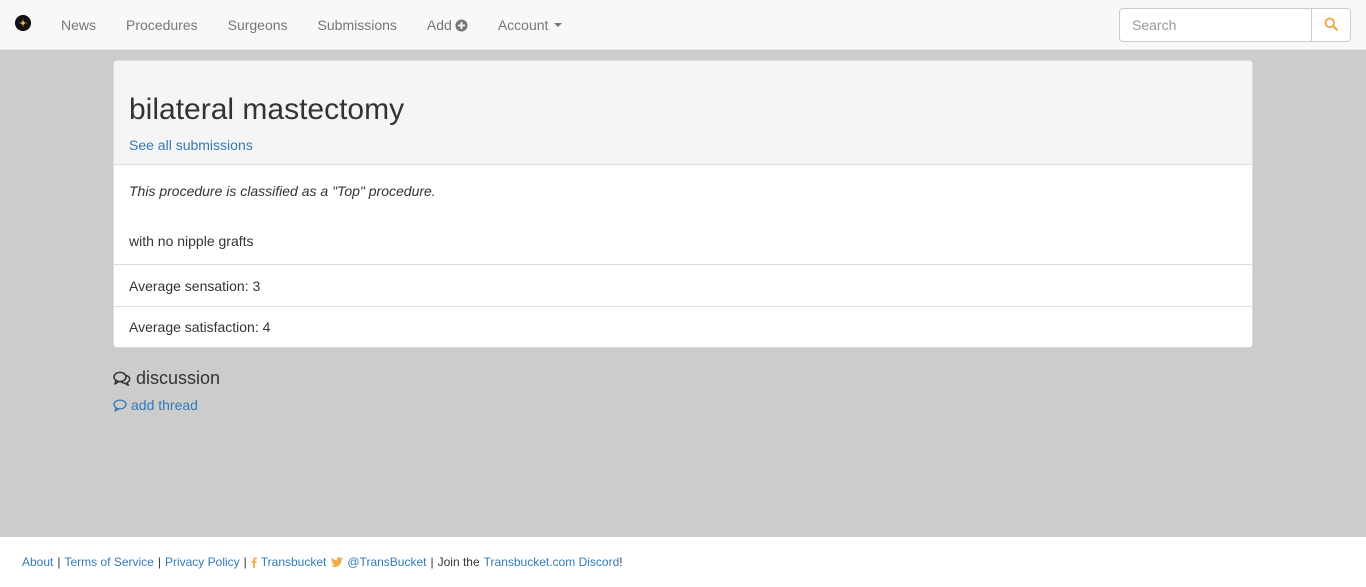  I want to click on footer-facebook-link: Transbucket, so click(294, 562).